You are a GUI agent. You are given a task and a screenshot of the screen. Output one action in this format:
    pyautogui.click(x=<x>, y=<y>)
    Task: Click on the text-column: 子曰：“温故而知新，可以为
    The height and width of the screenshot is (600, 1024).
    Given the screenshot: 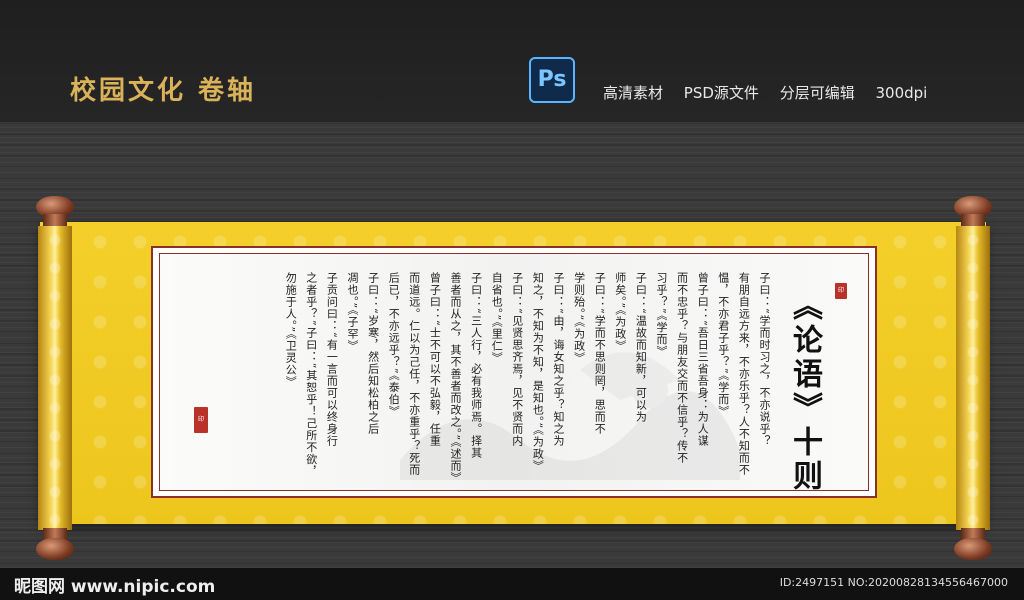 What is the action you would take?
    pyautogui.click(x=641, y=347)
    